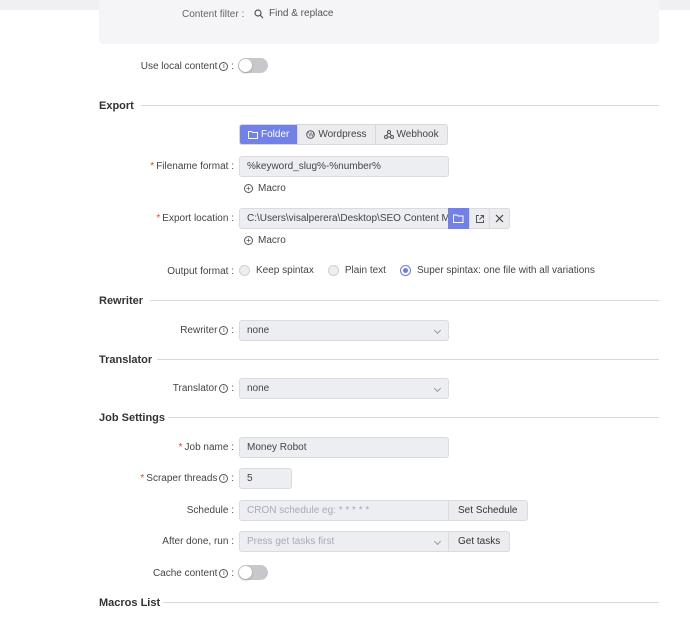 Image resolution: width=690 pixels, height=623 pixels. I want to click on translator-label: Translator i :, so click(203, 388).